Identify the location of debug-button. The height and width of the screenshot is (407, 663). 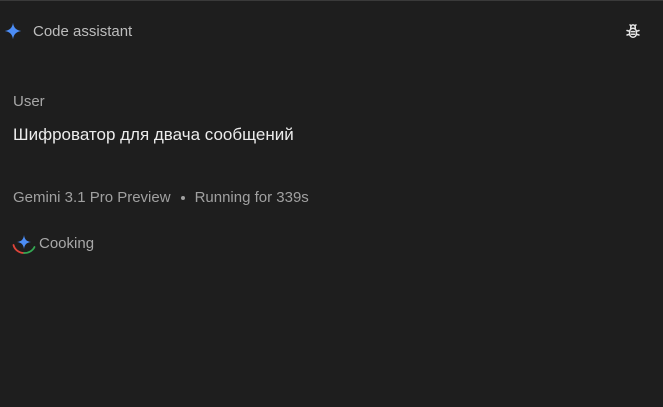
(633, 32).